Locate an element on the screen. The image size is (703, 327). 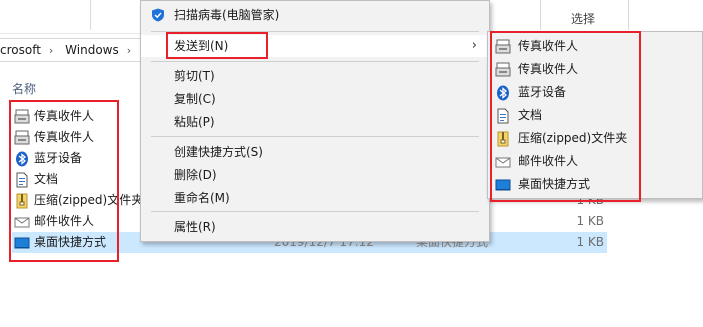
annotation-highlight-file-list is located at coordinates (64, 181).